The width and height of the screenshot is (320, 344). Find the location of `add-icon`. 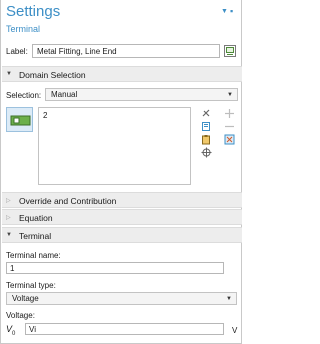

add-icon is located at coordinates (229, 113).